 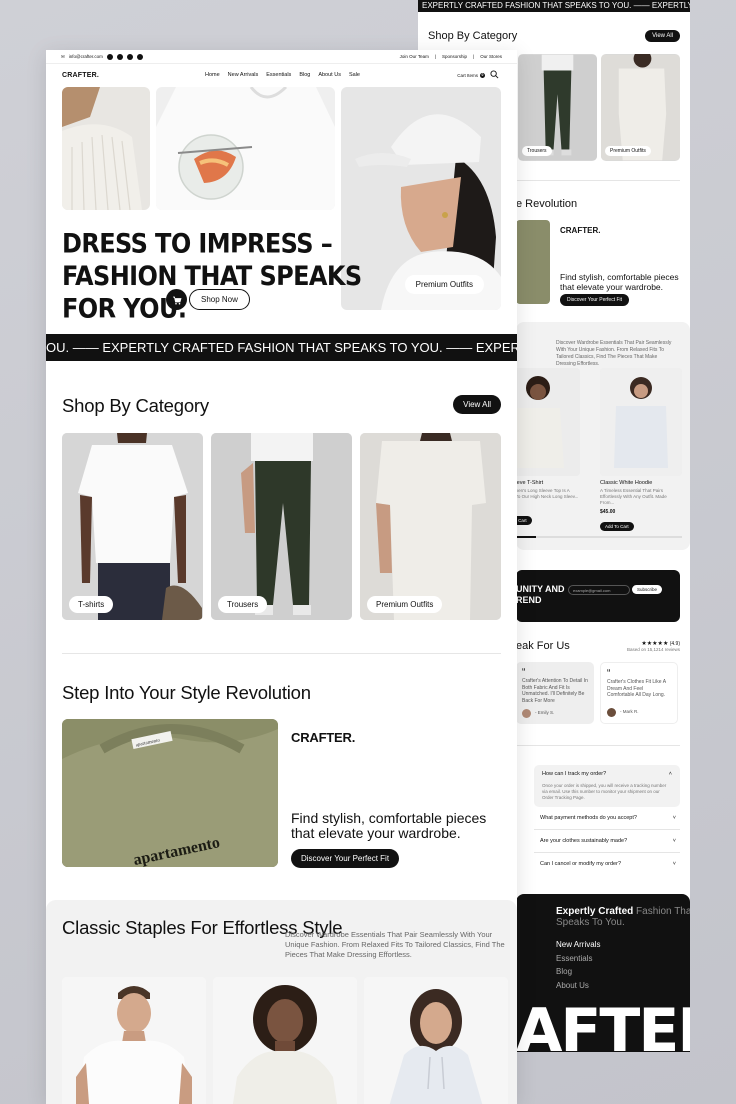 I want to click on footer-tagline-strong: Expertly Crafted, so click(x=595, y=911).